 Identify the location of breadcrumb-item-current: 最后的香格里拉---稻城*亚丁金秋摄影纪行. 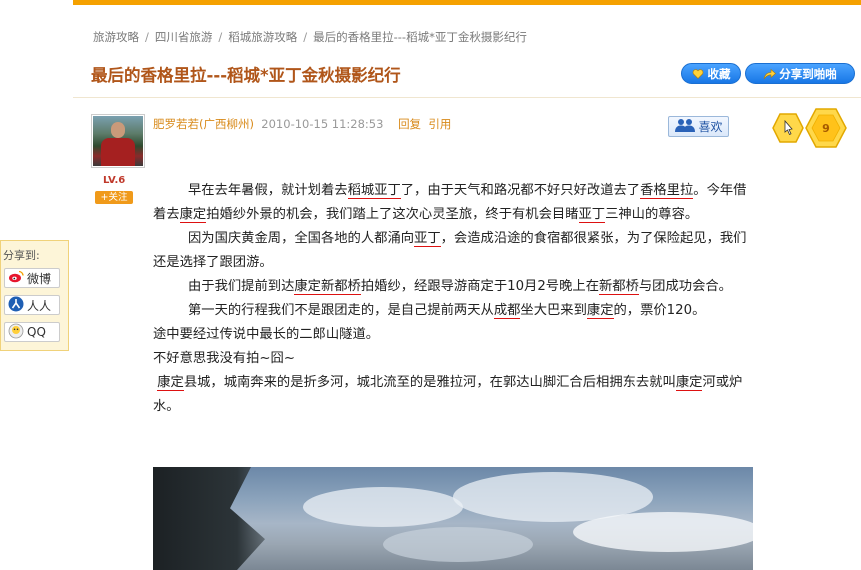
(420, 37).